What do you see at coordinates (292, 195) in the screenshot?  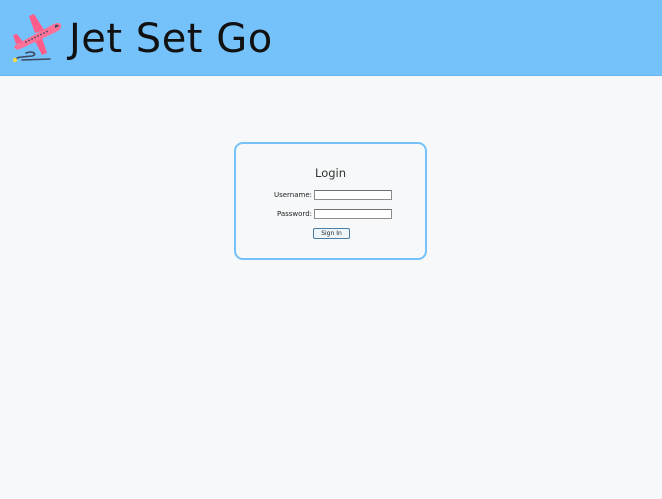 I see `username-label: Username:` at bounding box center [292, 195].